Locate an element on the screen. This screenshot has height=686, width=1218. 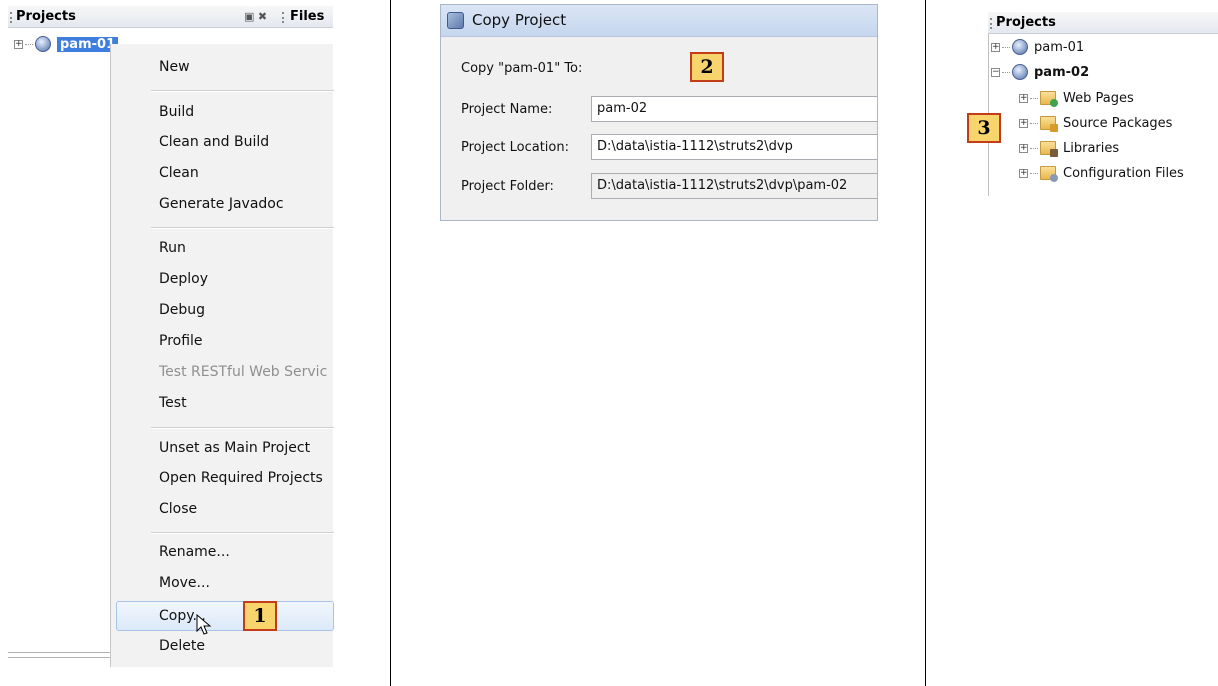
dialog-title: Copy Project is located at coordinates (519, 20).